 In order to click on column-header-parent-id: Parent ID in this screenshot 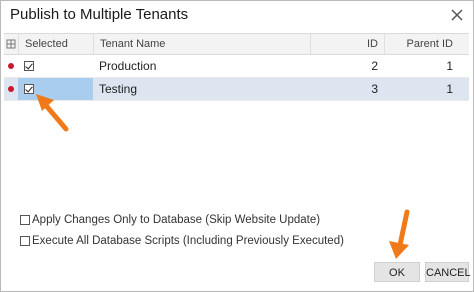, I will do `click(421, 44)`.